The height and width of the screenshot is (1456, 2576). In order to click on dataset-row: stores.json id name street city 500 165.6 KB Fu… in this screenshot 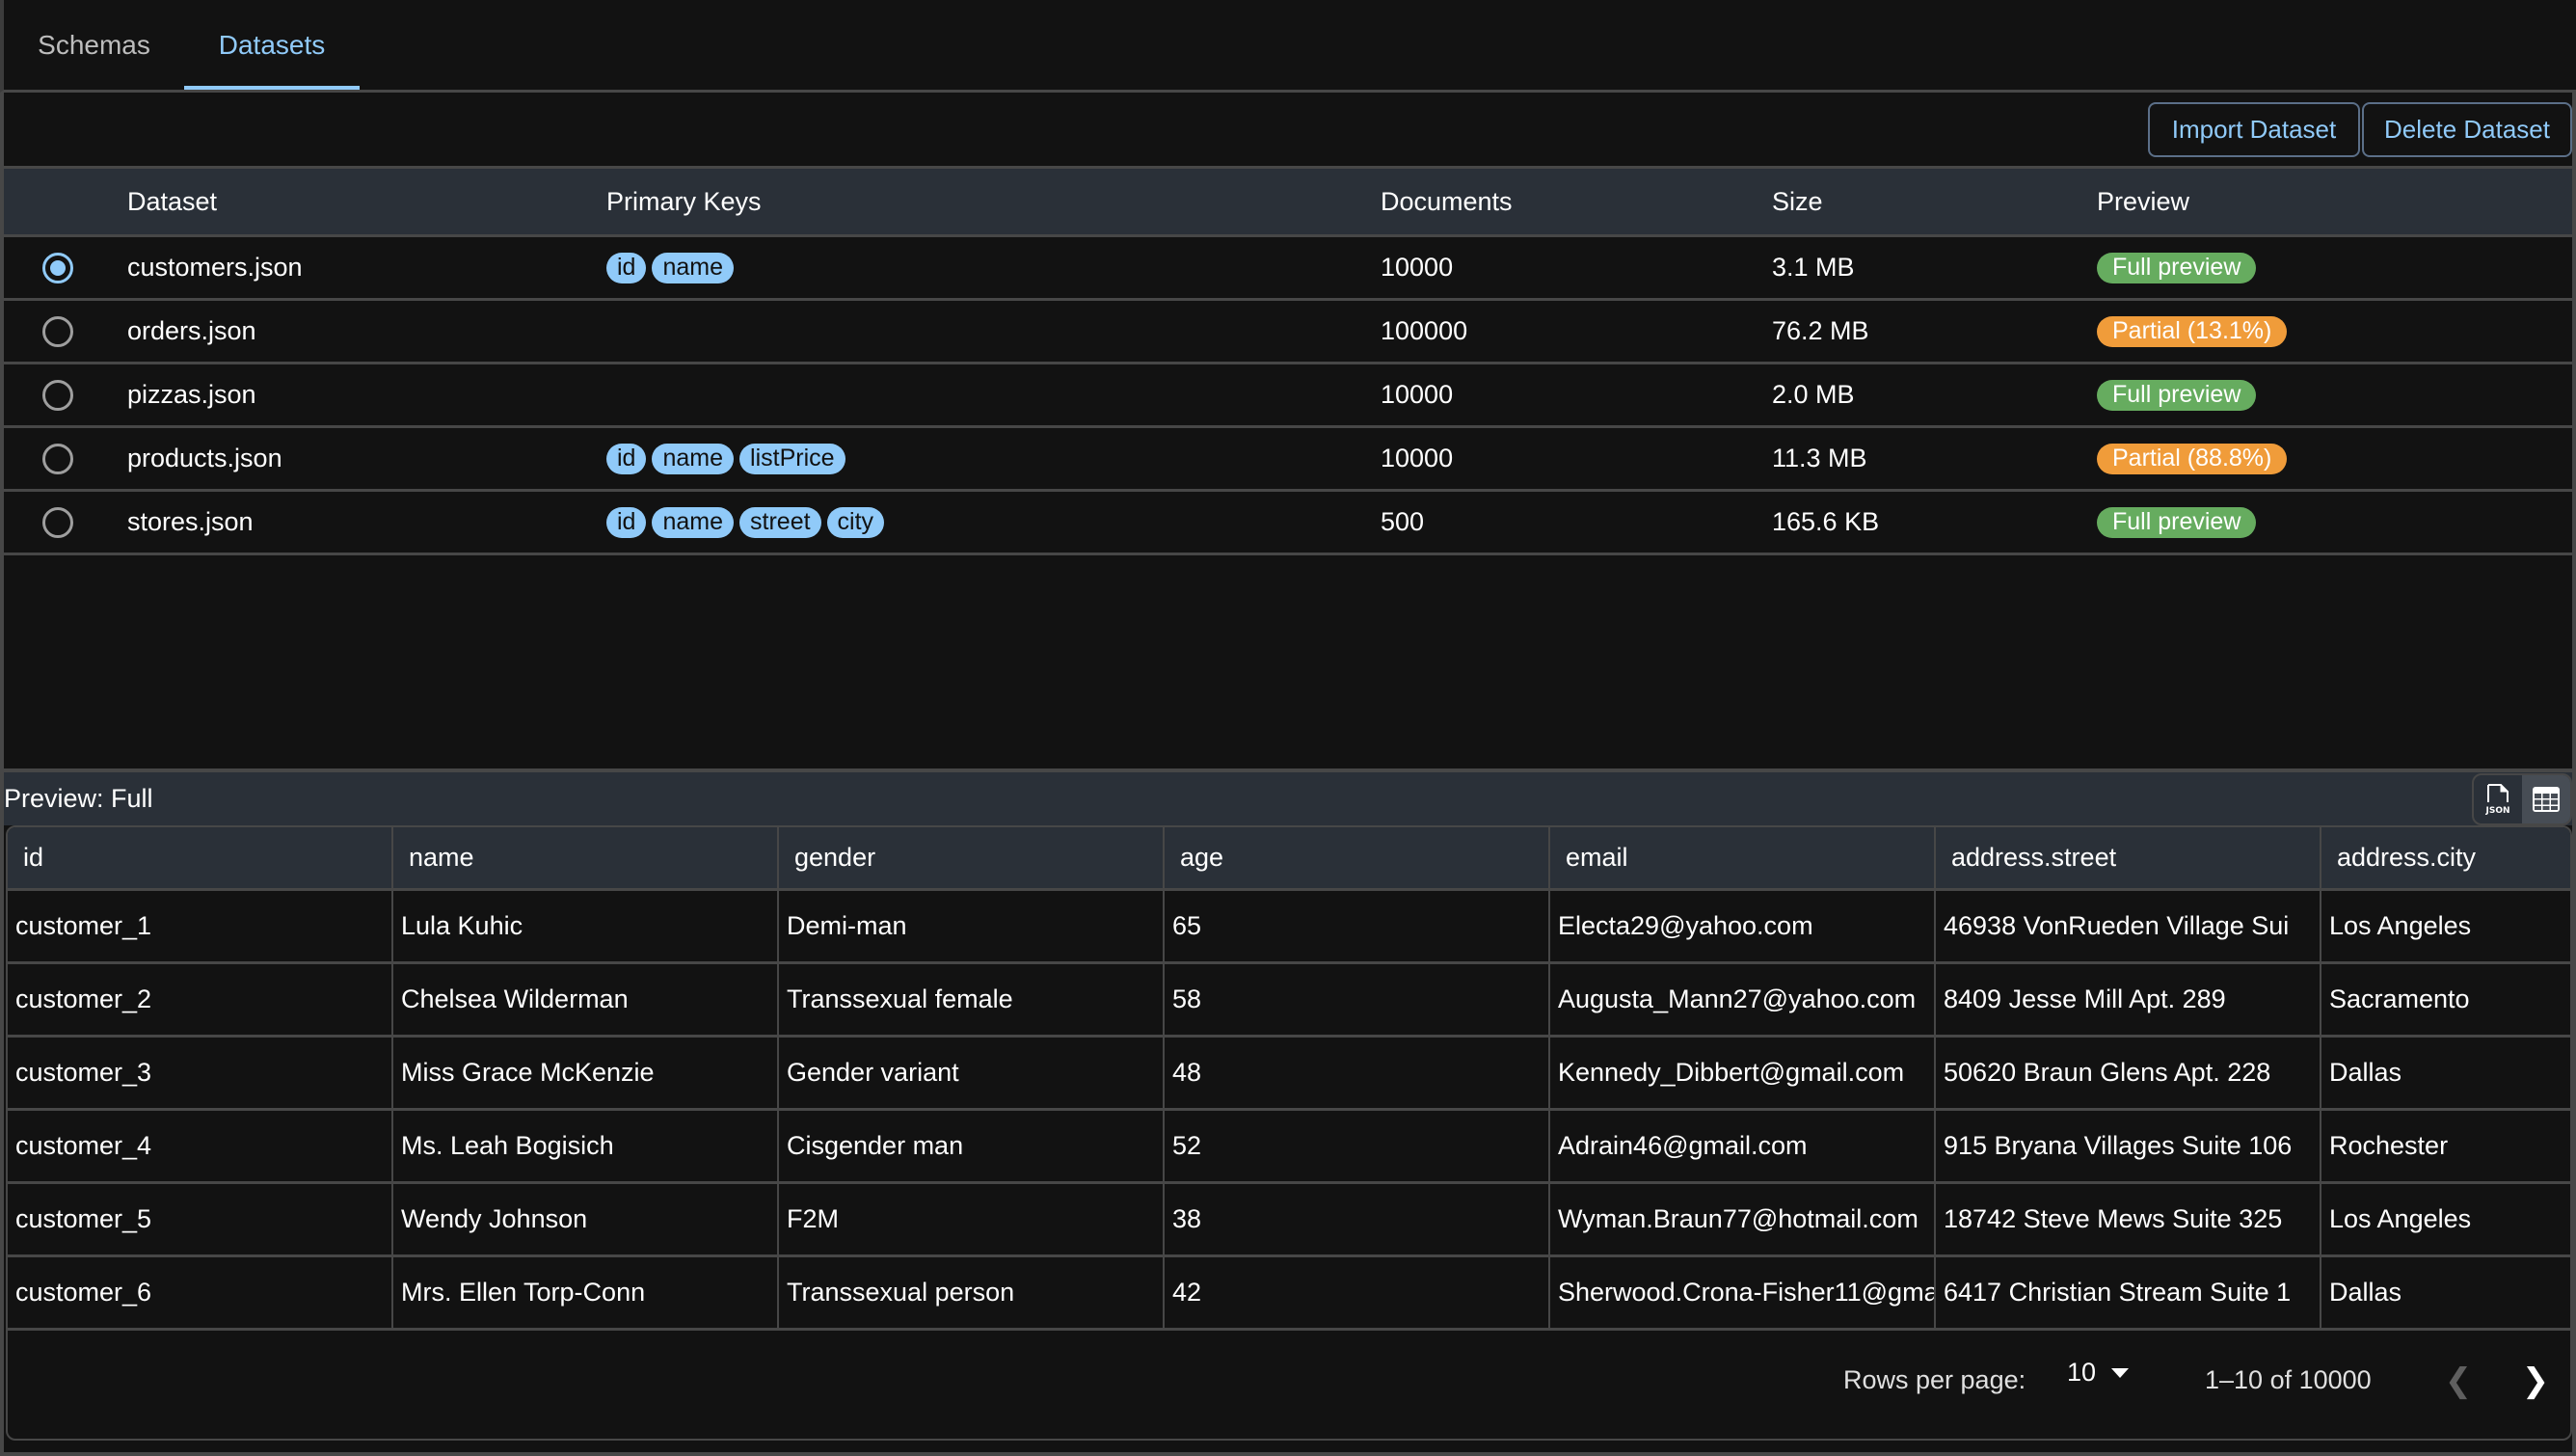, I will do `click(1288, 524)`.